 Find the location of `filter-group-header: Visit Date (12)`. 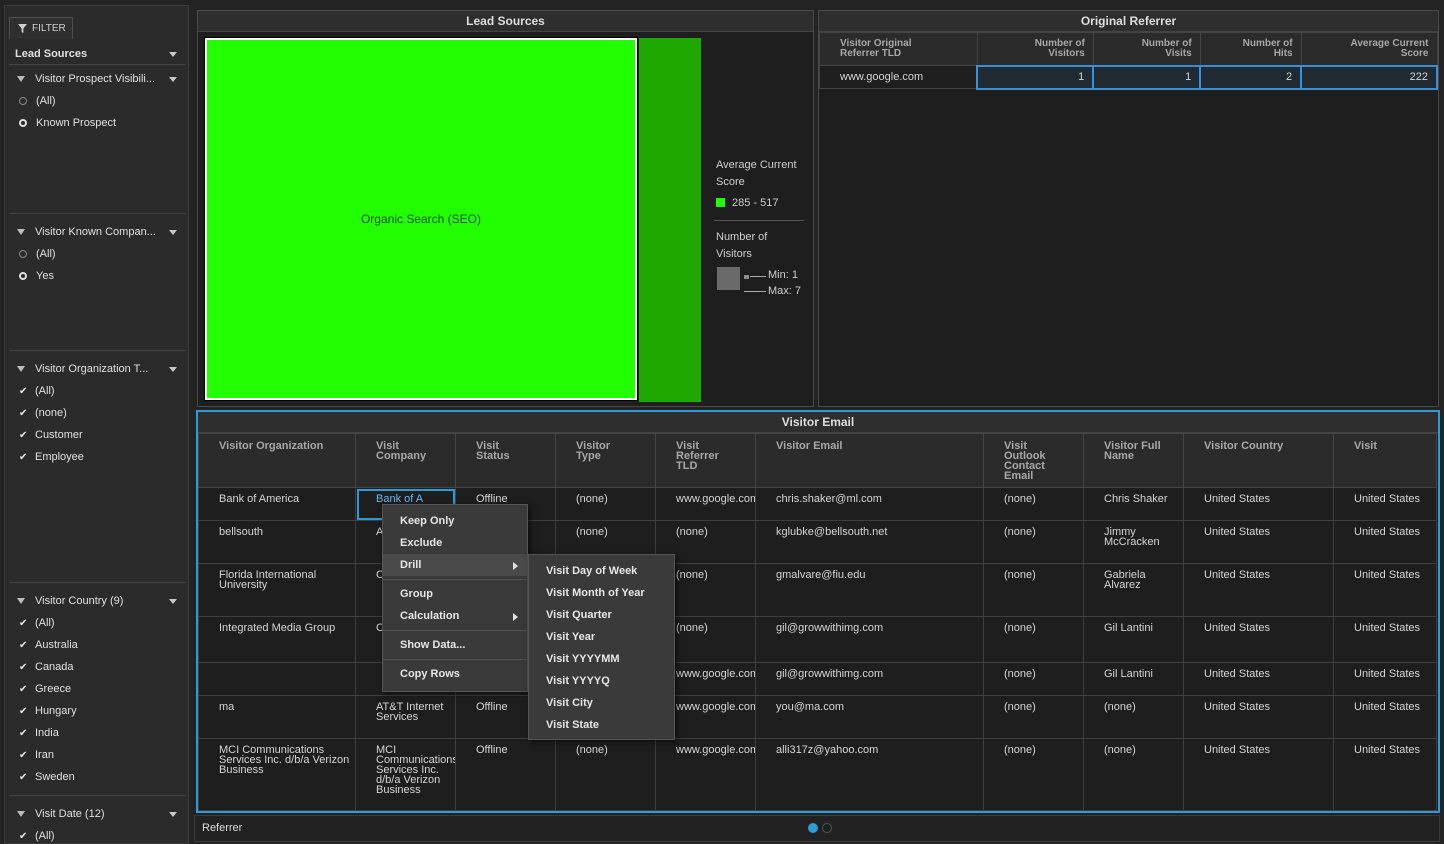

filter-group-header: Visit Date (12) is located at coordinates (97, 814).